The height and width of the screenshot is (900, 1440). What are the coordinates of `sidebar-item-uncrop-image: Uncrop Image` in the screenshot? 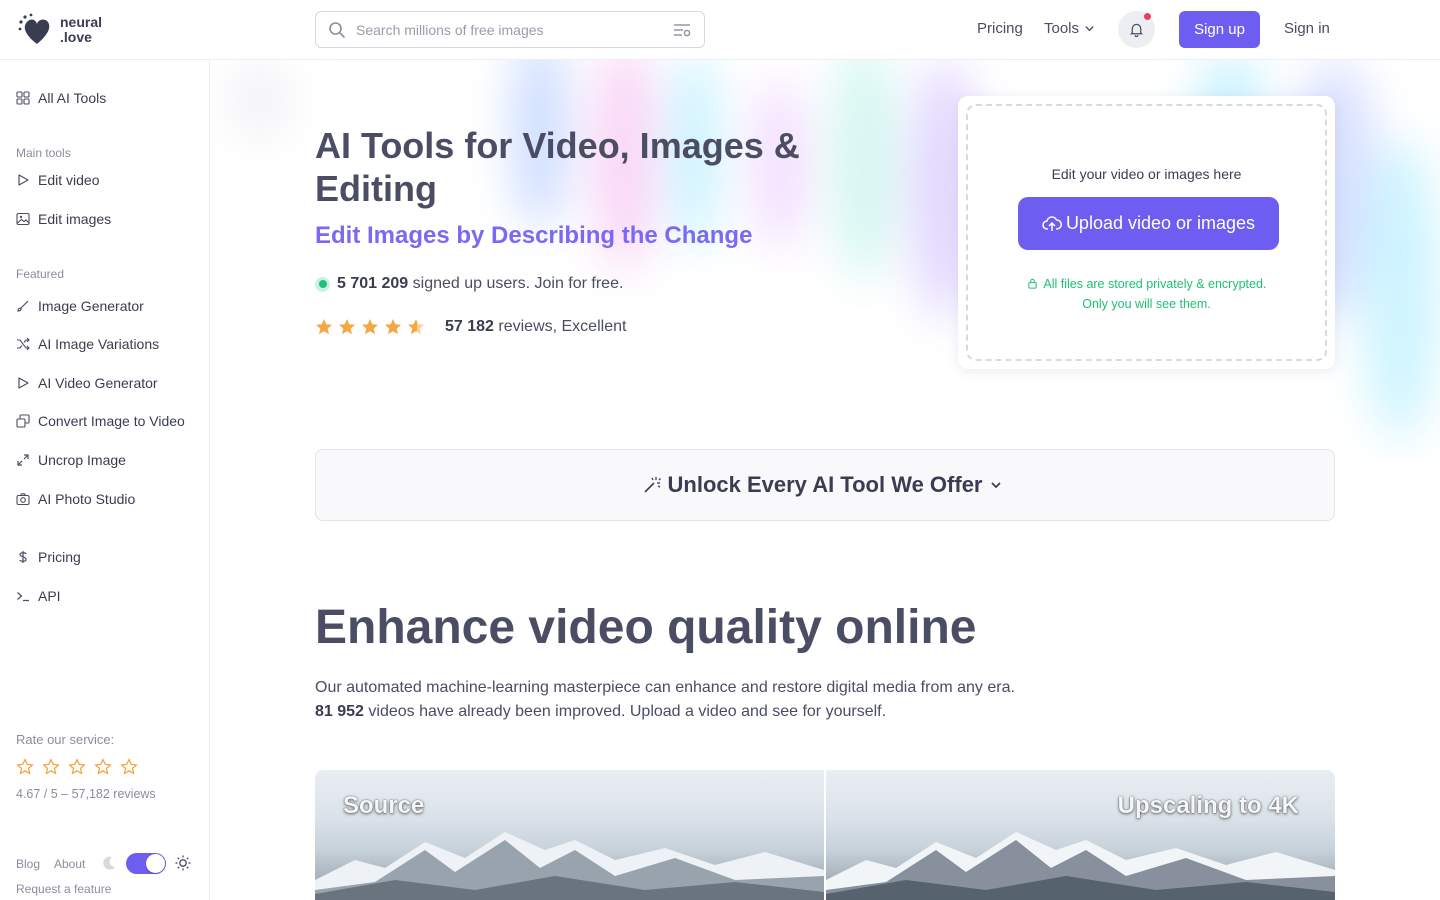 It's located at (71, 460).